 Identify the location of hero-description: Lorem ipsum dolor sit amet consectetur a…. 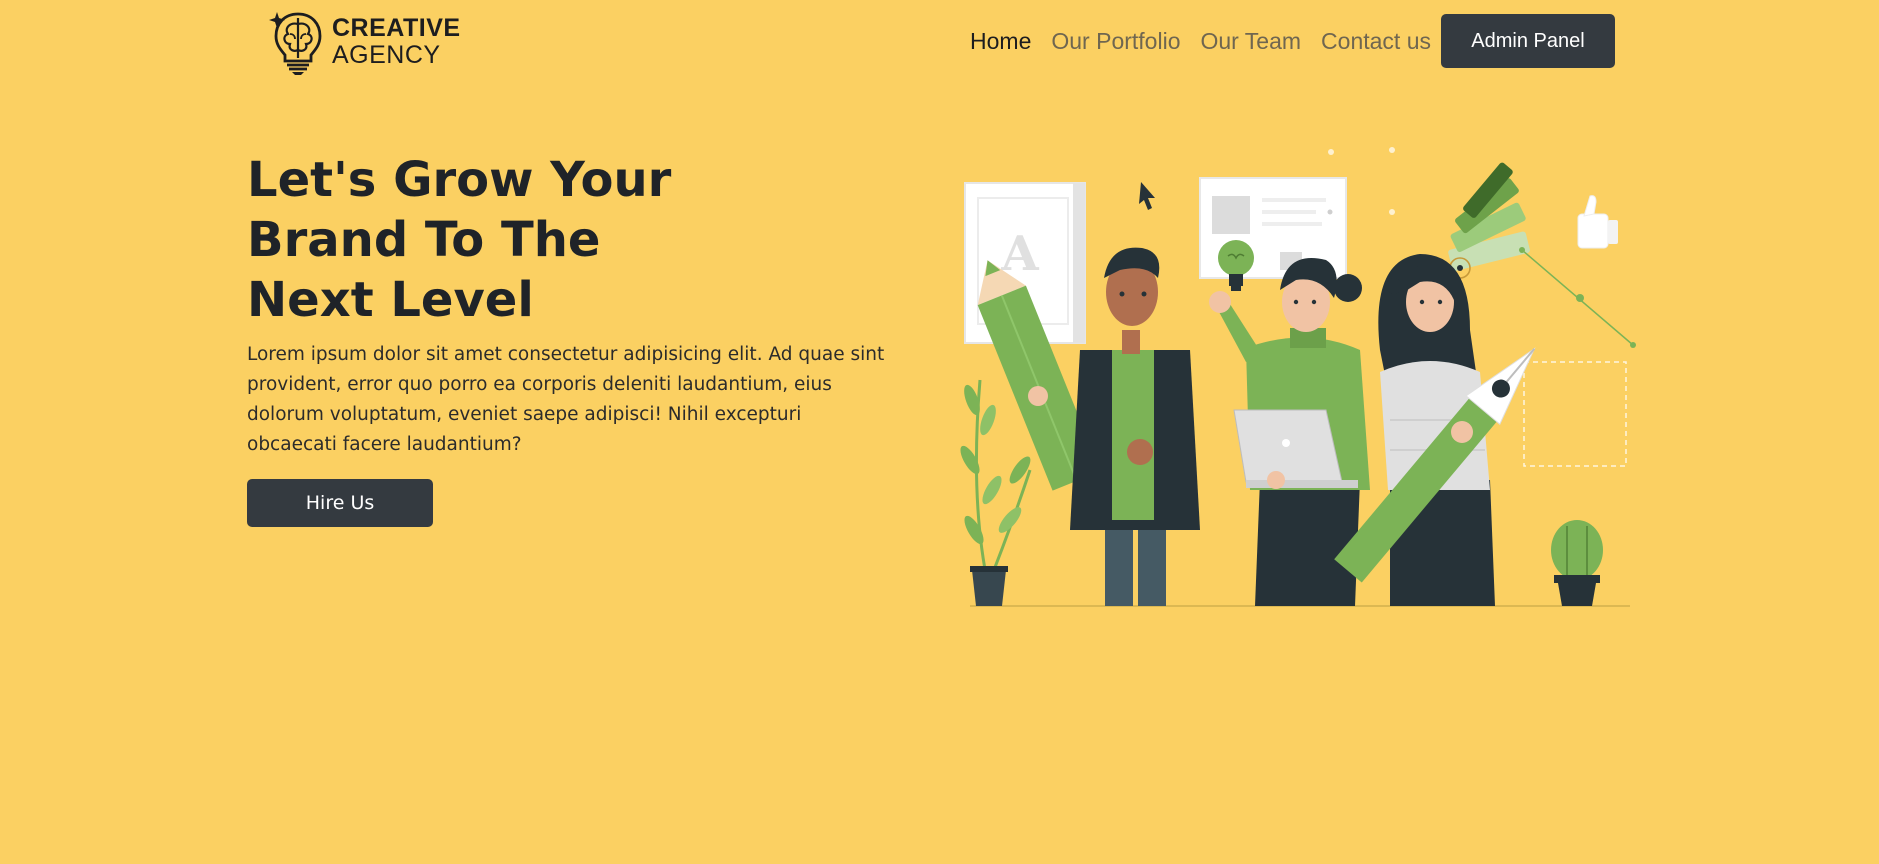
(566, 399).